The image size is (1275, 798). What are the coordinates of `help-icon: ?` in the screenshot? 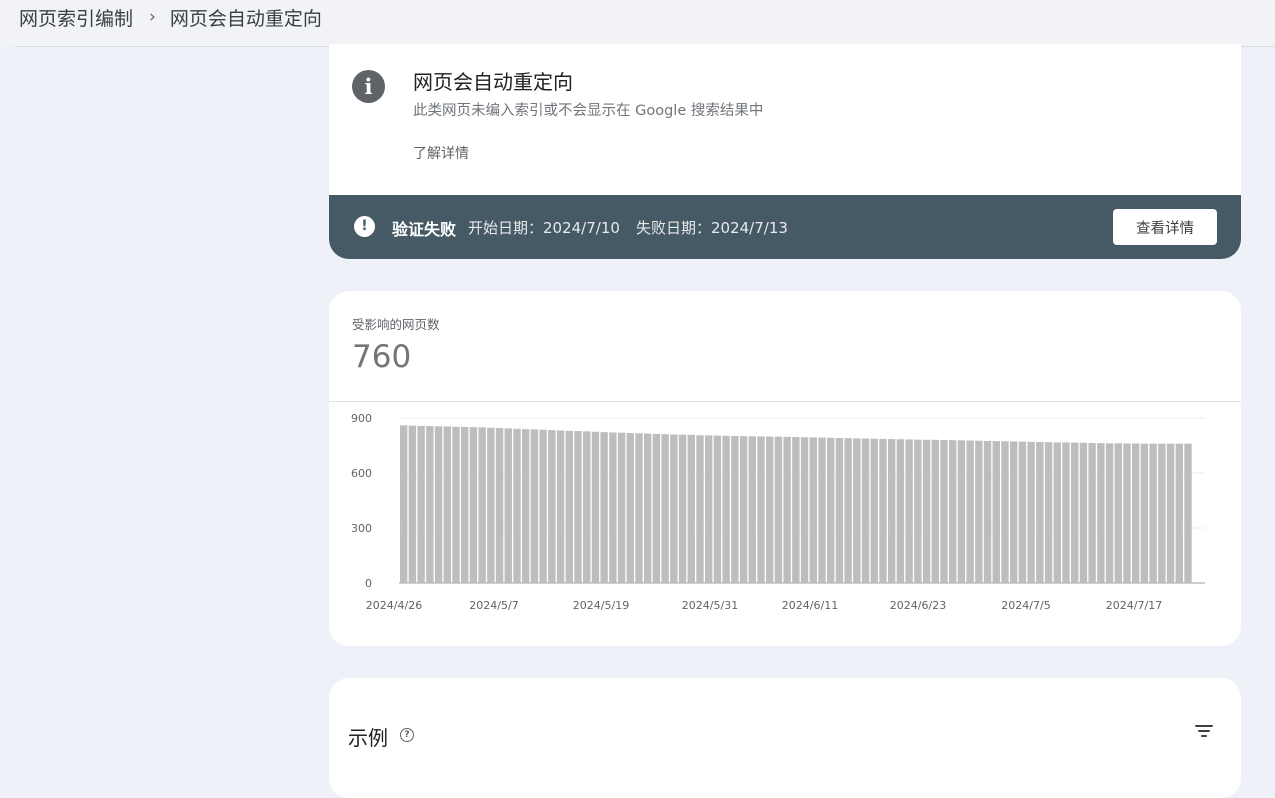 It's located at (407, 735).